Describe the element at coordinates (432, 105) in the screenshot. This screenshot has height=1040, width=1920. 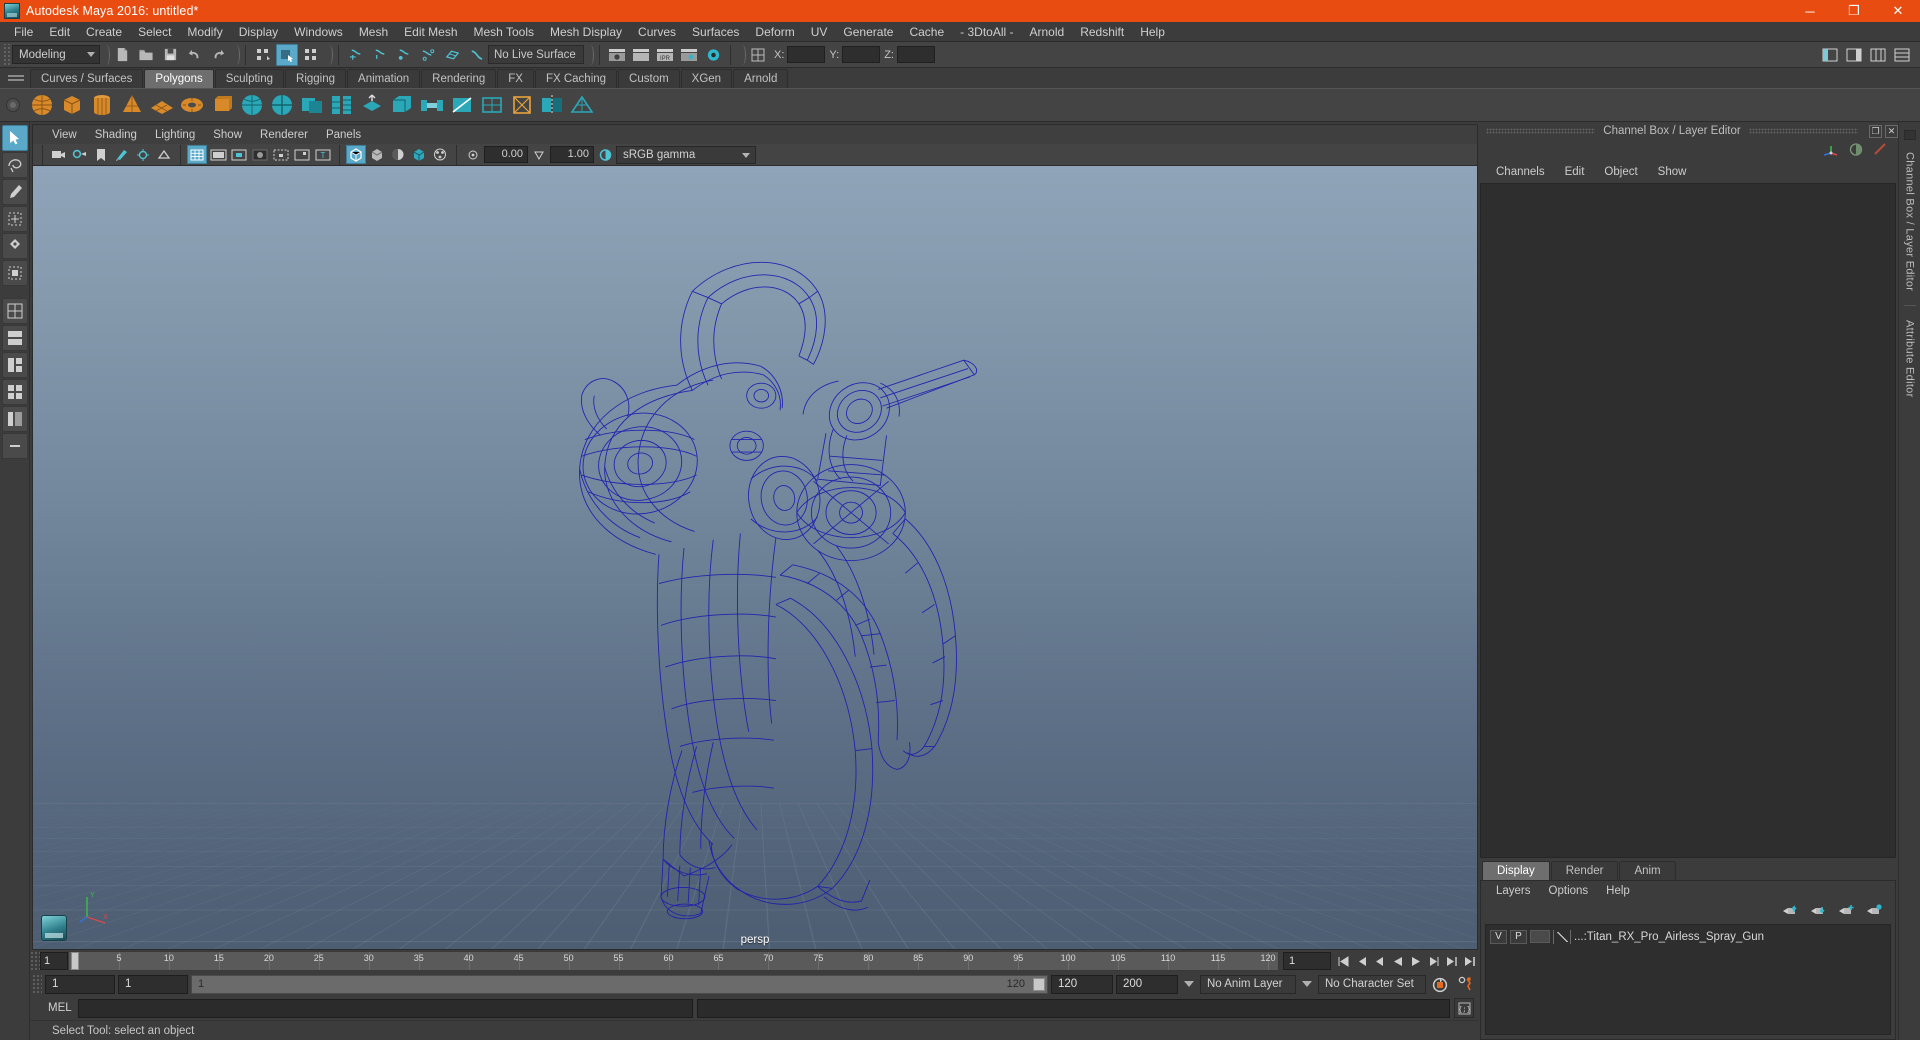
I see `bridge-icon` at that location.